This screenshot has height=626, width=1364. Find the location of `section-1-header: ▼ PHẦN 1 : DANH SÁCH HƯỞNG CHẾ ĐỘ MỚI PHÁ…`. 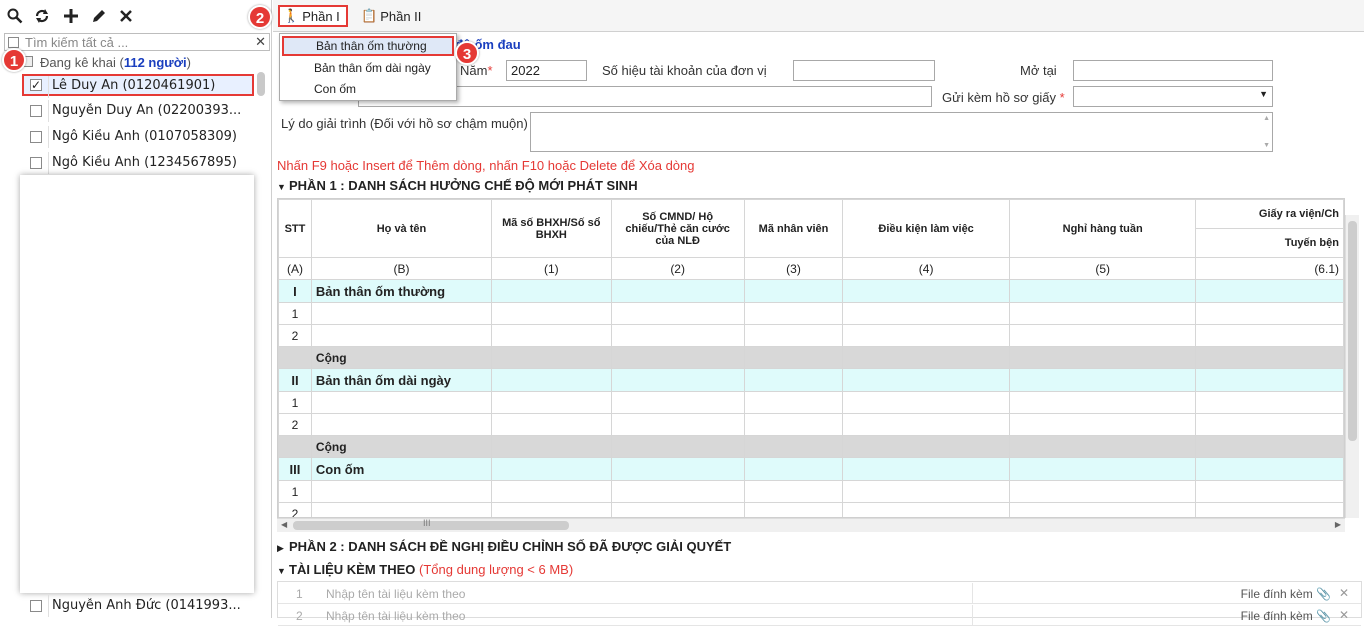

section-1-header: ▼ PHẦN 1 : DANH SÁCH HƯỞNG CHẾ ĐỘ MỚI PHÁ… is located at coordinates (819, 189).